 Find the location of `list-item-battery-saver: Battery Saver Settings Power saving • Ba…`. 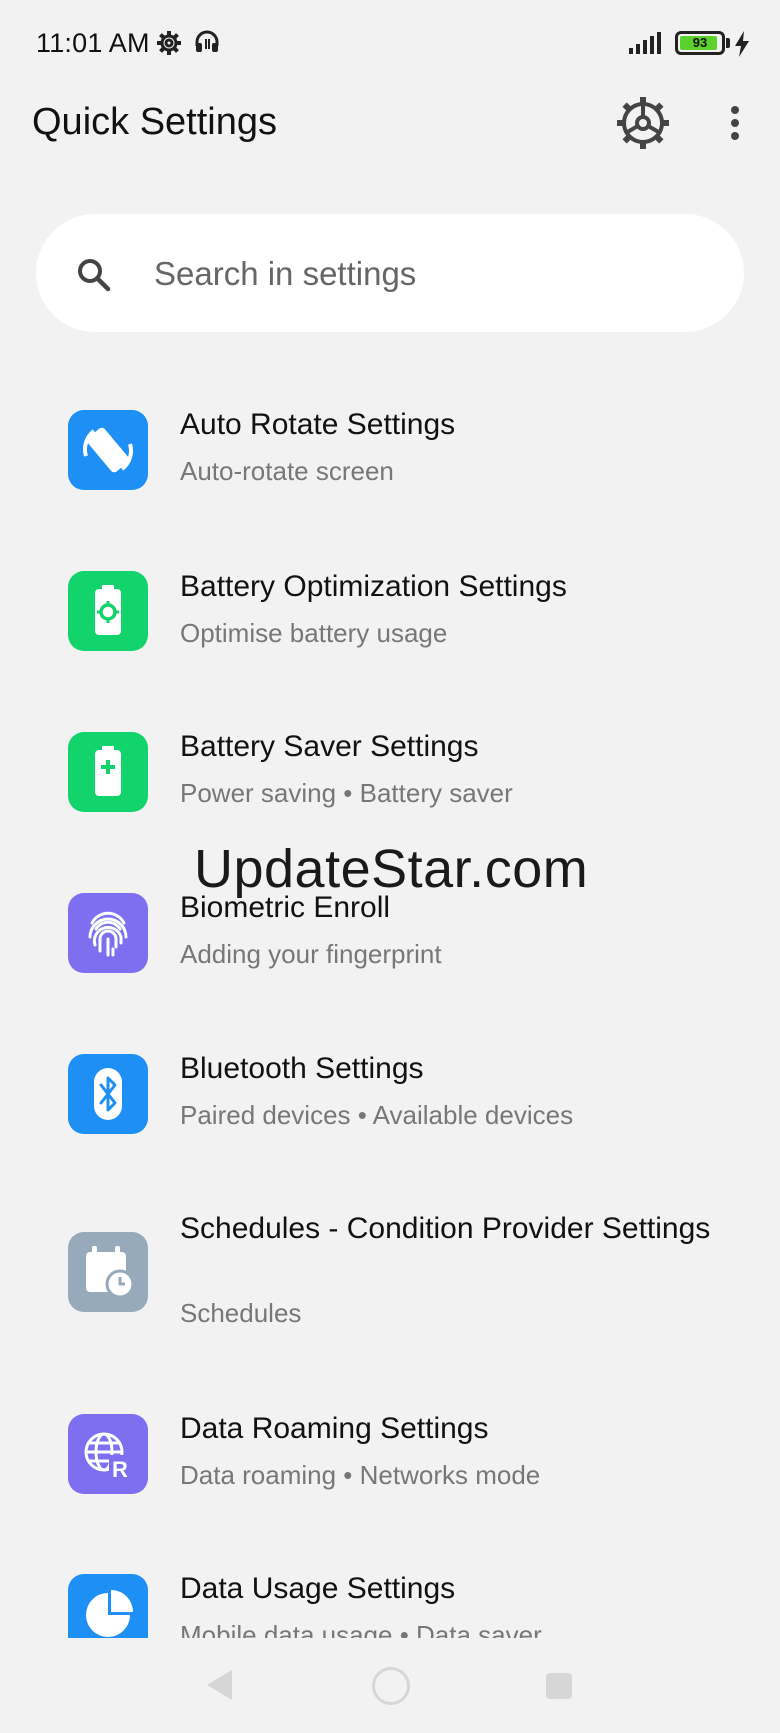

list-item-battery-saver: Battery Saver Settings Power saving • Ba… is located at coordinates (390, 772).